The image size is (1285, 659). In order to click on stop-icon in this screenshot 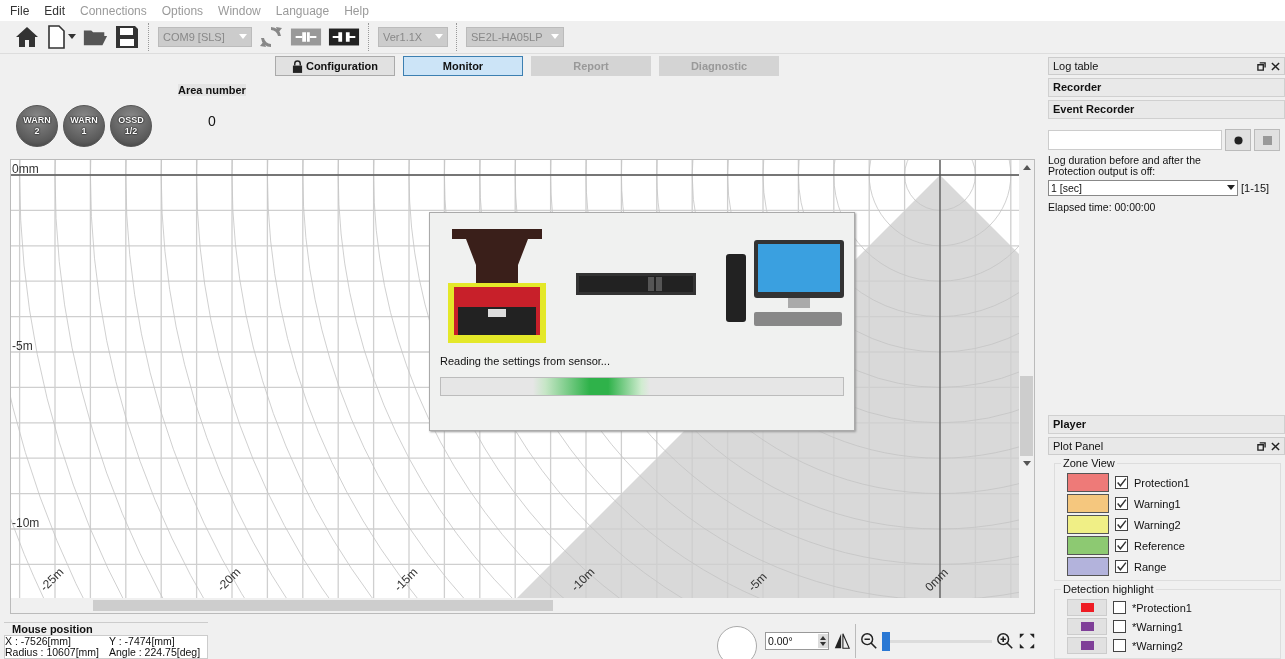, I will do `click(1267, 140)`.